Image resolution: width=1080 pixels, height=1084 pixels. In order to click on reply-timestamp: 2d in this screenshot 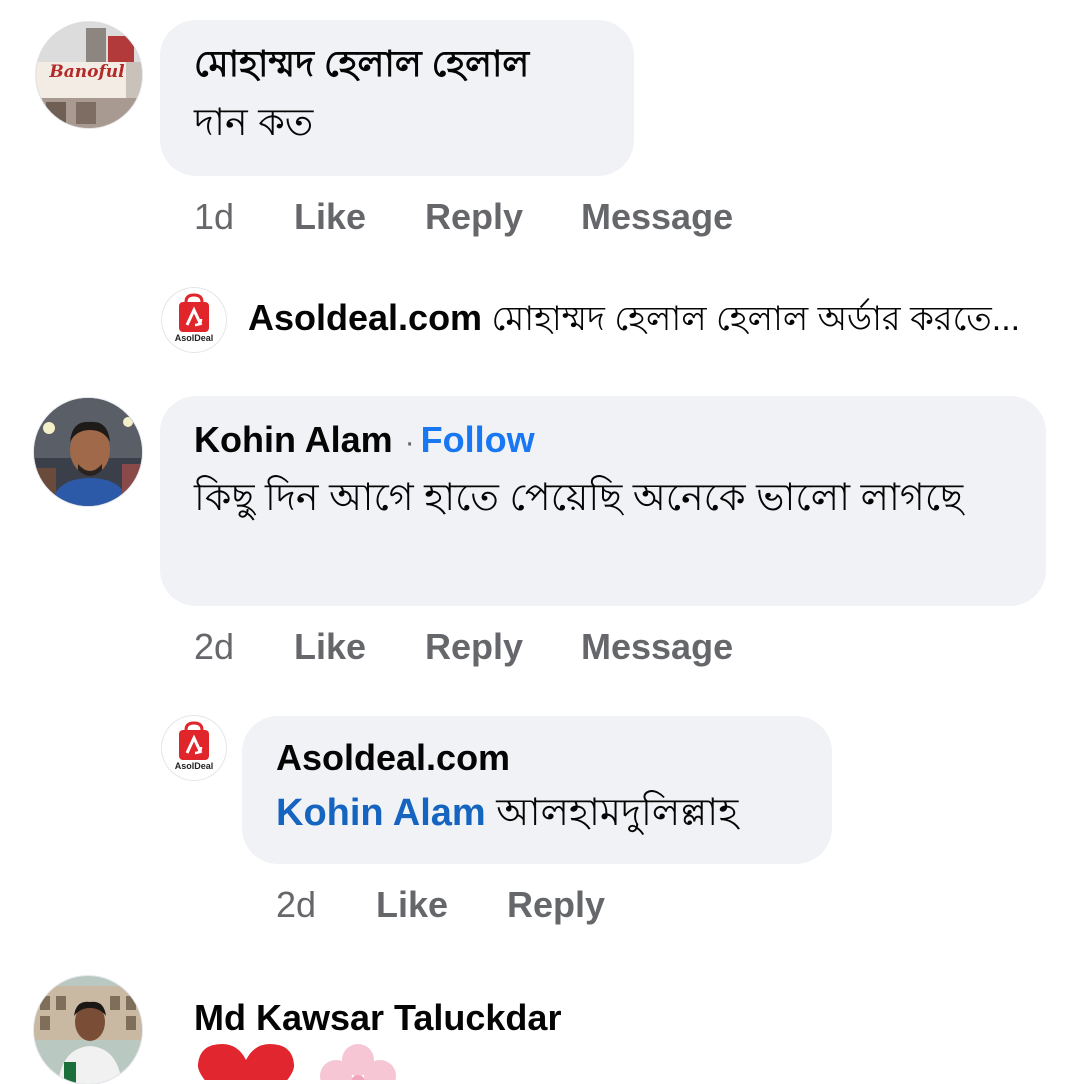, I will do `click(326, 905)`.